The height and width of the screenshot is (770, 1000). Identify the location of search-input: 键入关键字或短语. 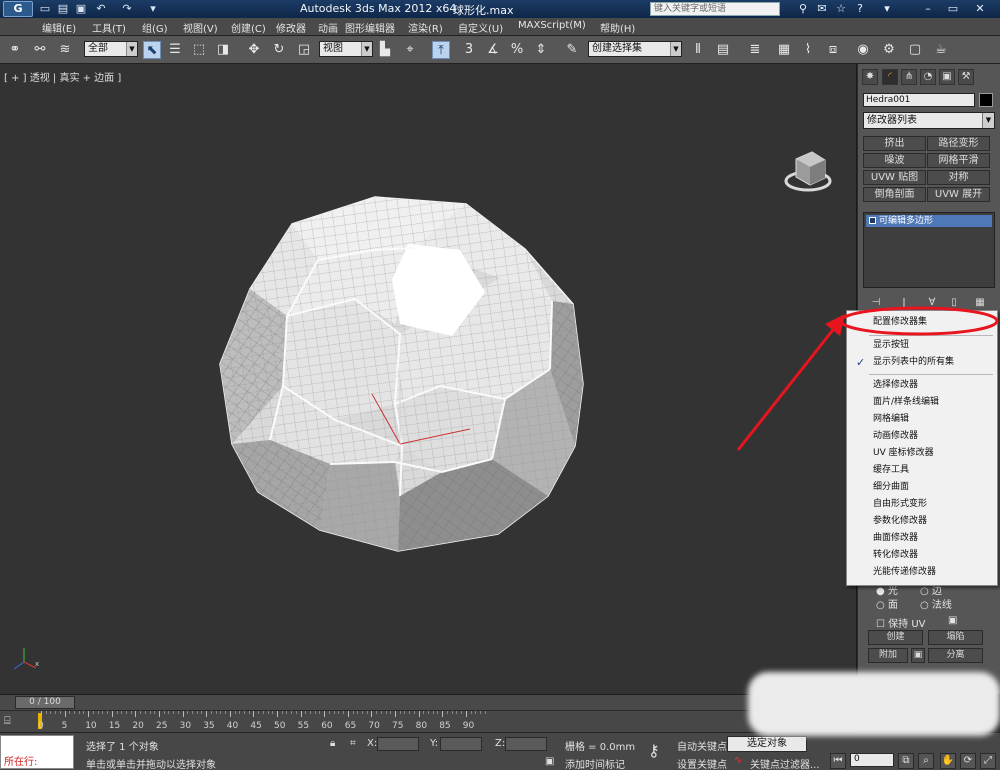
(715, 9).